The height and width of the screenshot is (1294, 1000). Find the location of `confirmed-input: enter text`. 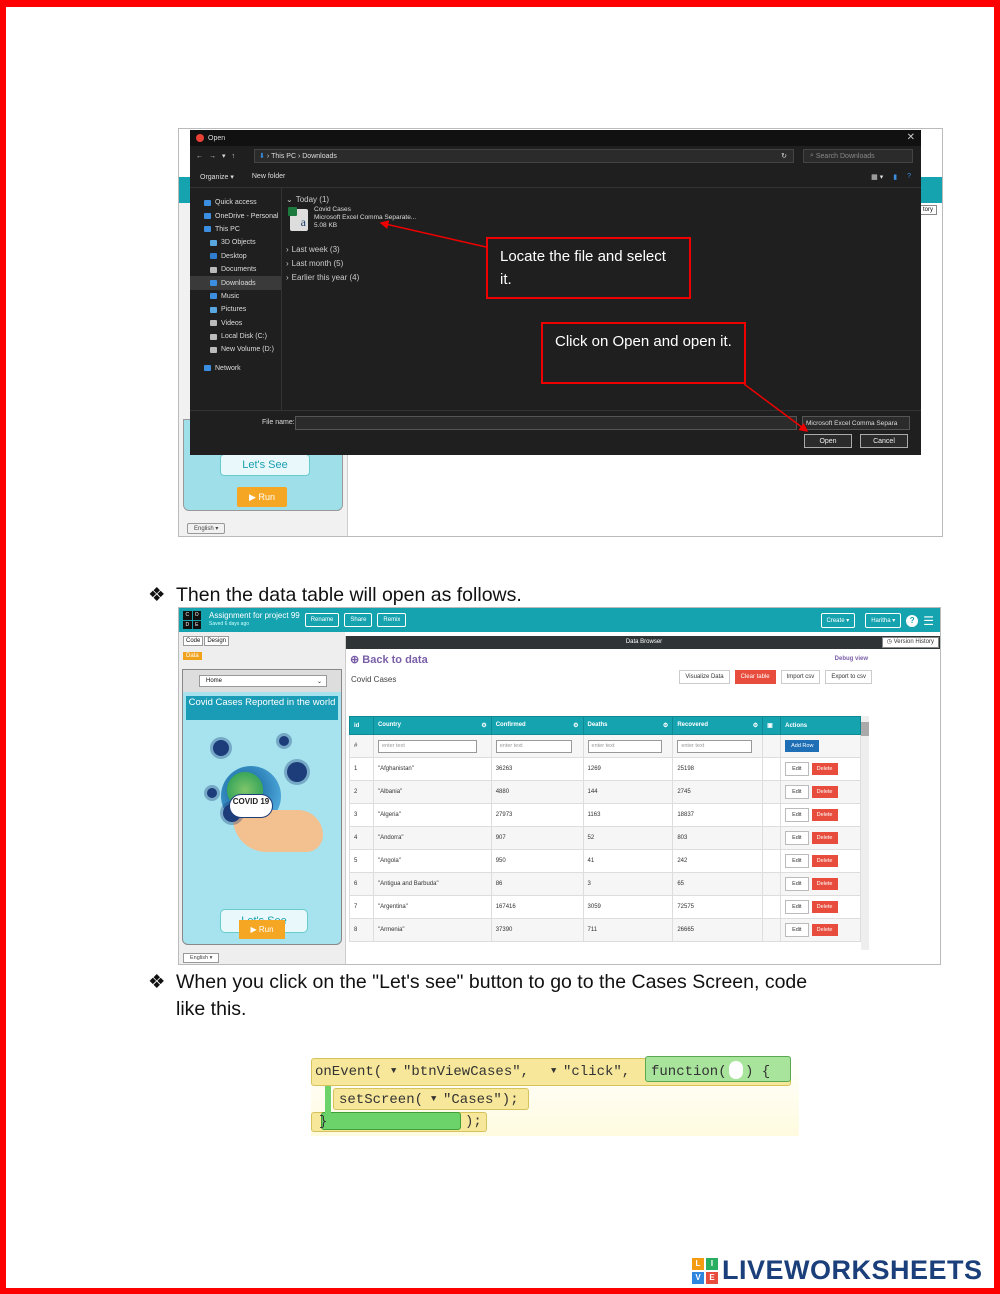

confirmed-input: enter text is located at coordinates (534, 746).